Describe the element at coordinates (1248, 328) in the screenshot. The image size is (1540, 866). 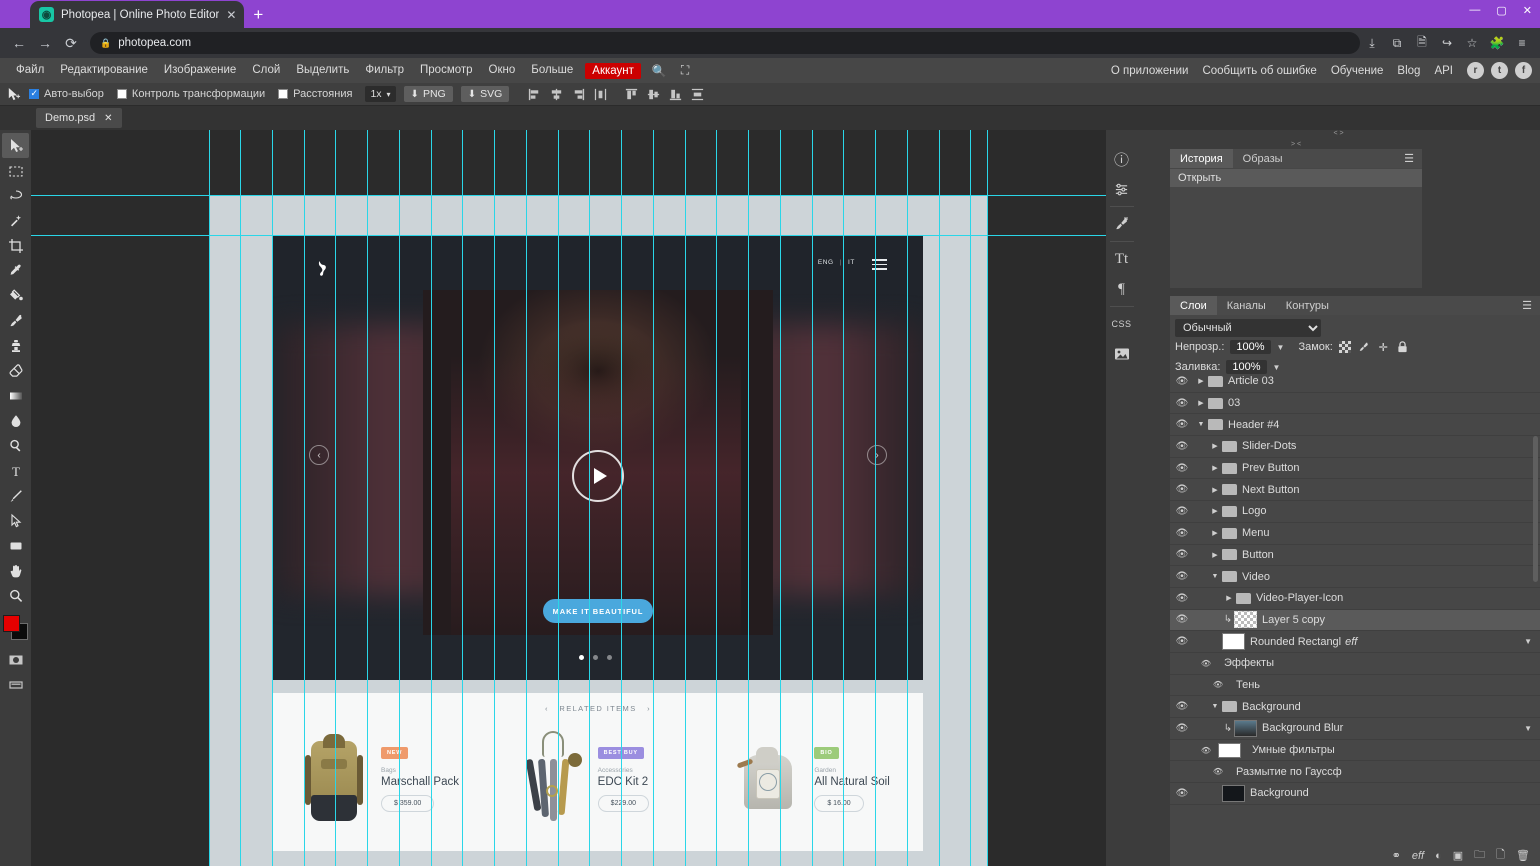
I see `blend-mode-select: Обычный` at that location.